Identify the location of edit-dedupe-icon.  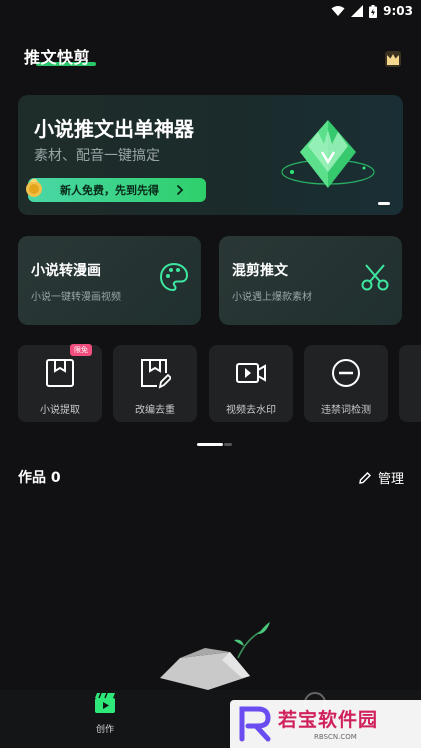
(156, 374).